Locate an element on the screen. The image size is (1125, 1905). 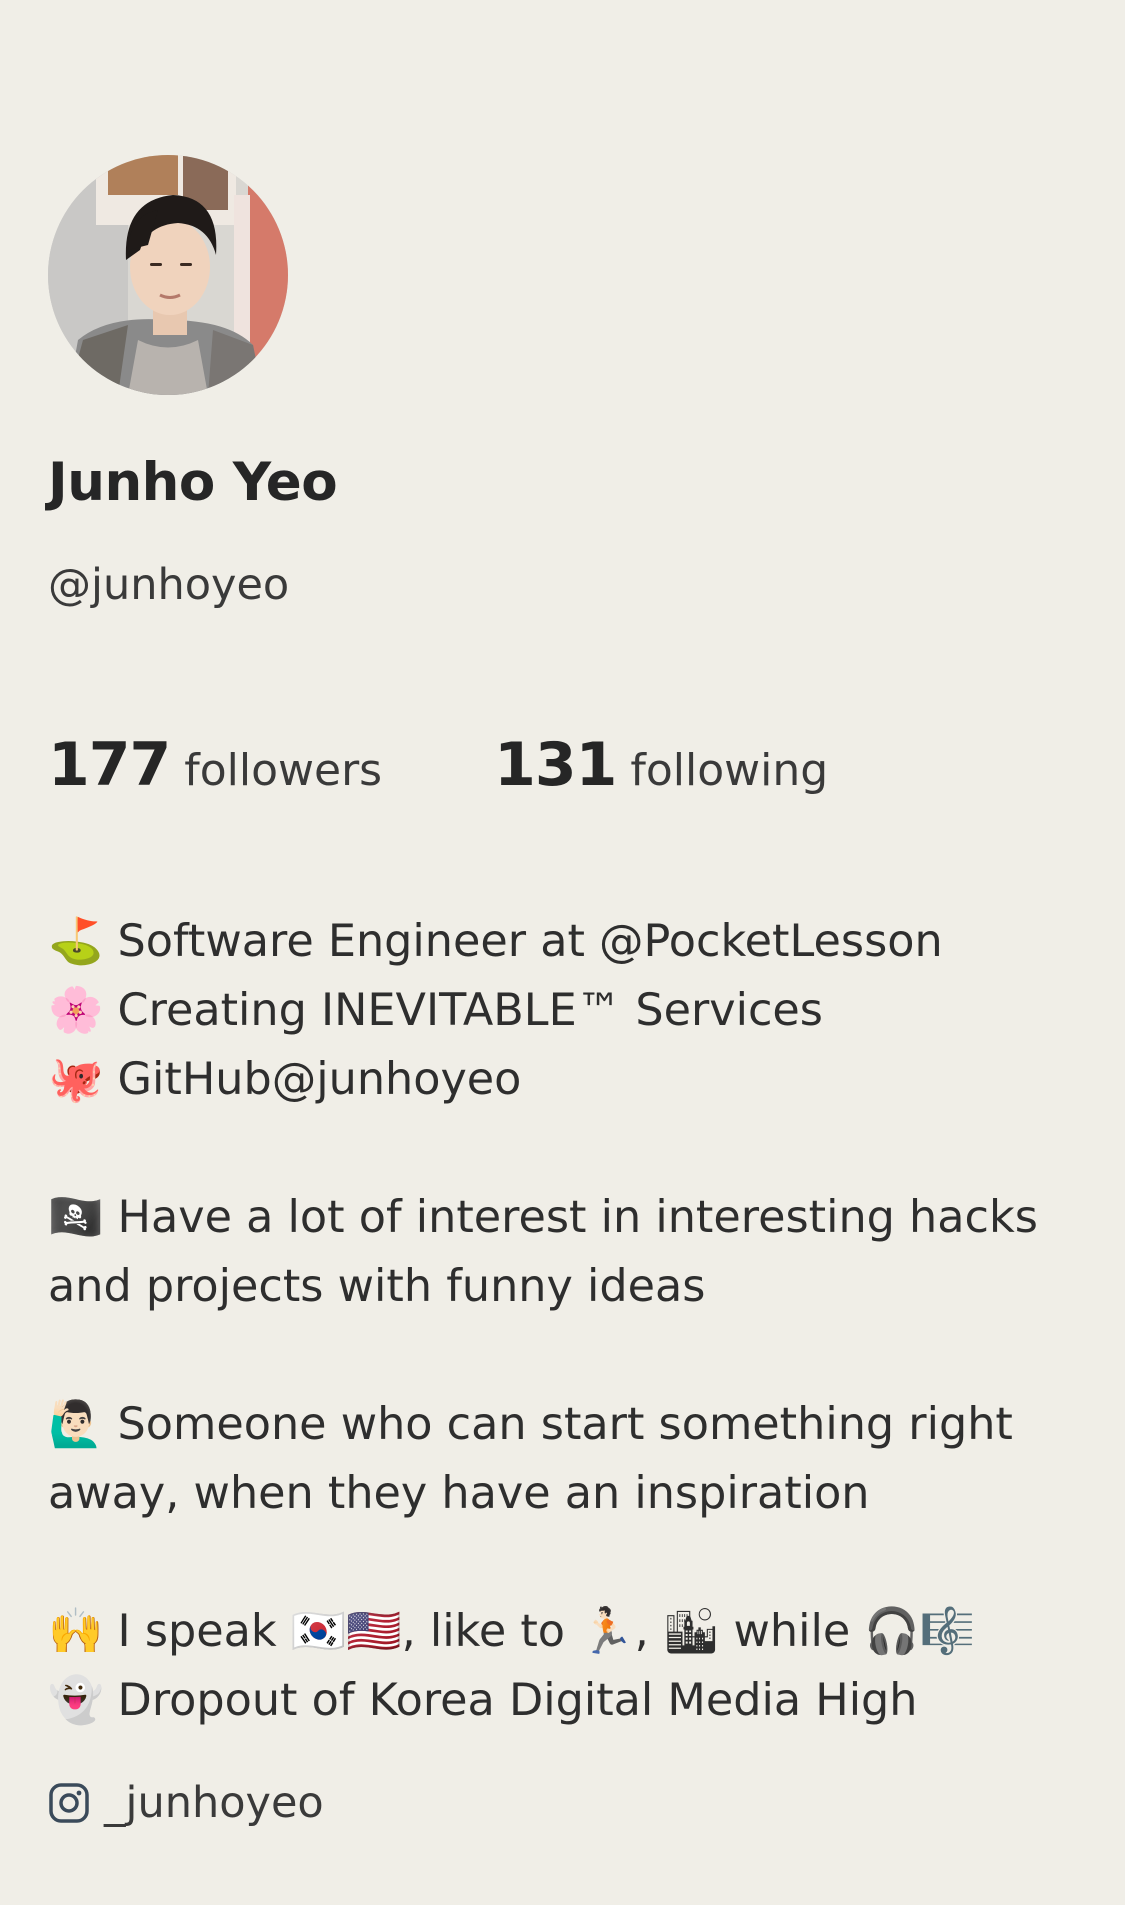
followers-link: 177 followers is located at coordinates (215, 765).